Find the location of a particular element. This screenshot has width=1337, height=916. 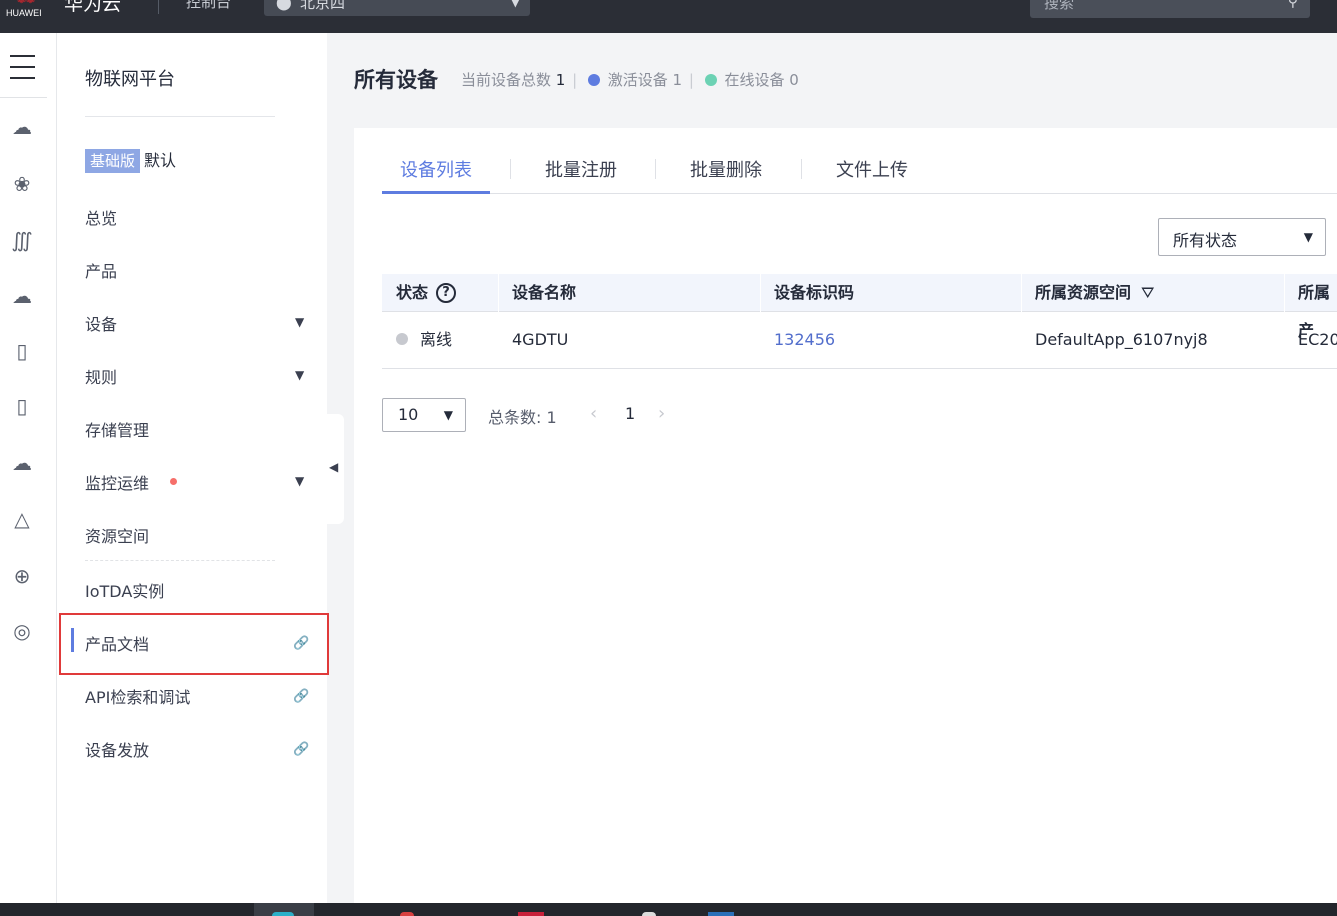

total-label: 当前设备总数 is located at coordinates (506, 80).